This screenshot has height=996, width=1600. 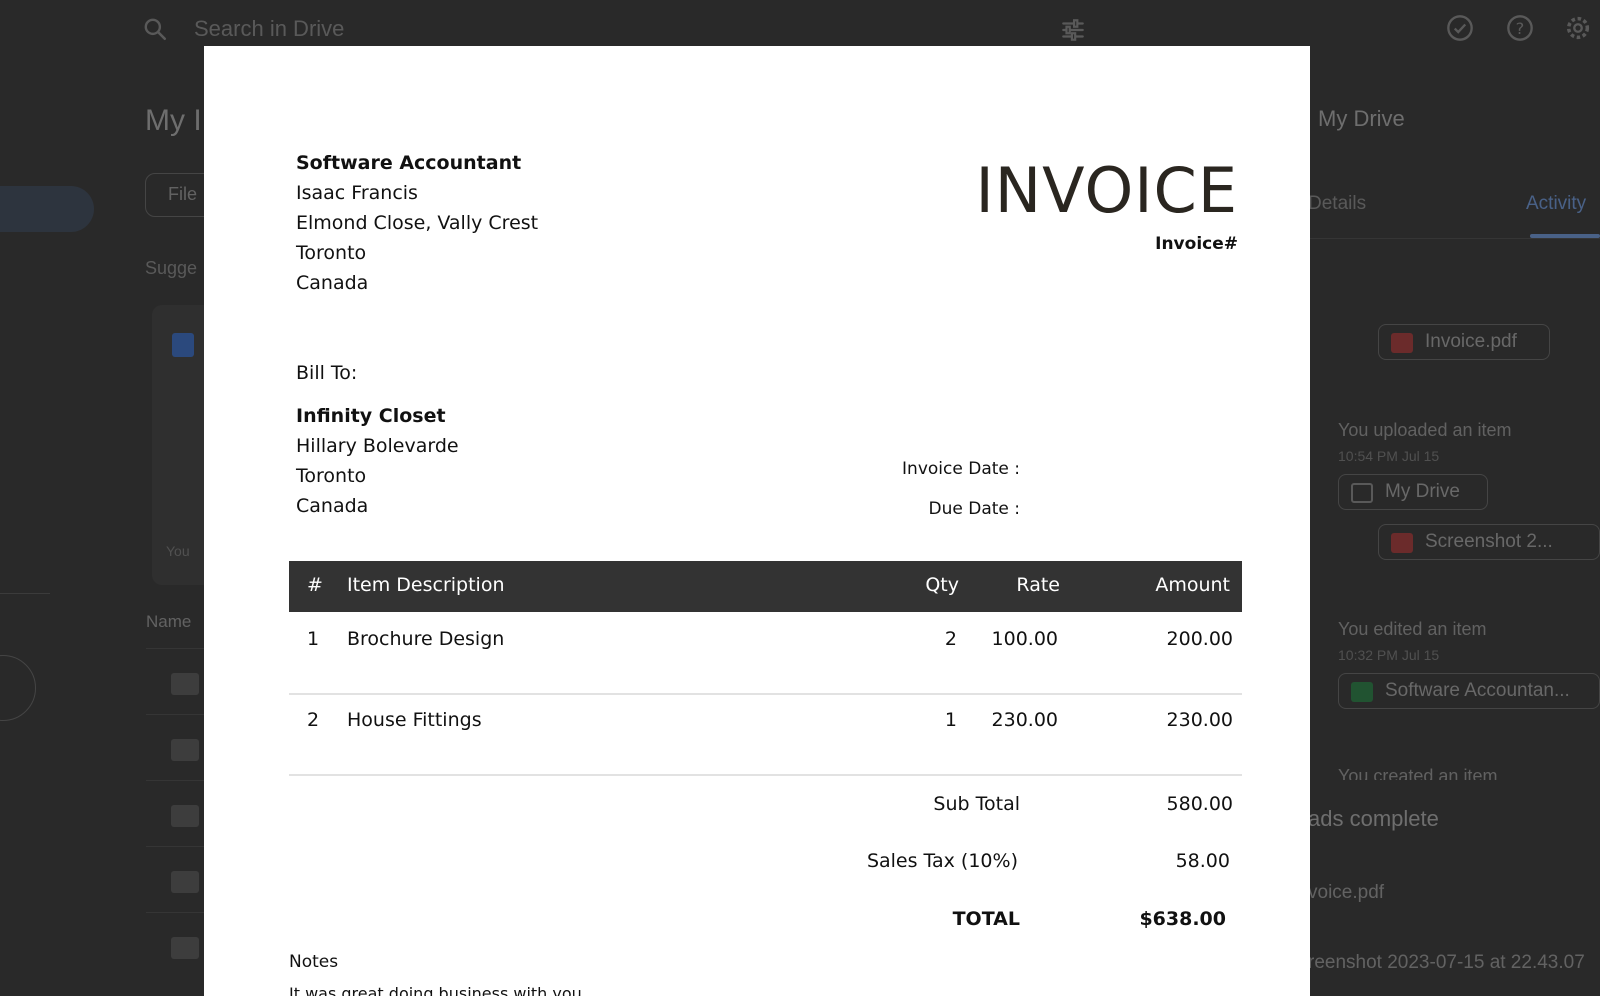 I want to click on sidebar-selected-item, so click(x=47, y=209).